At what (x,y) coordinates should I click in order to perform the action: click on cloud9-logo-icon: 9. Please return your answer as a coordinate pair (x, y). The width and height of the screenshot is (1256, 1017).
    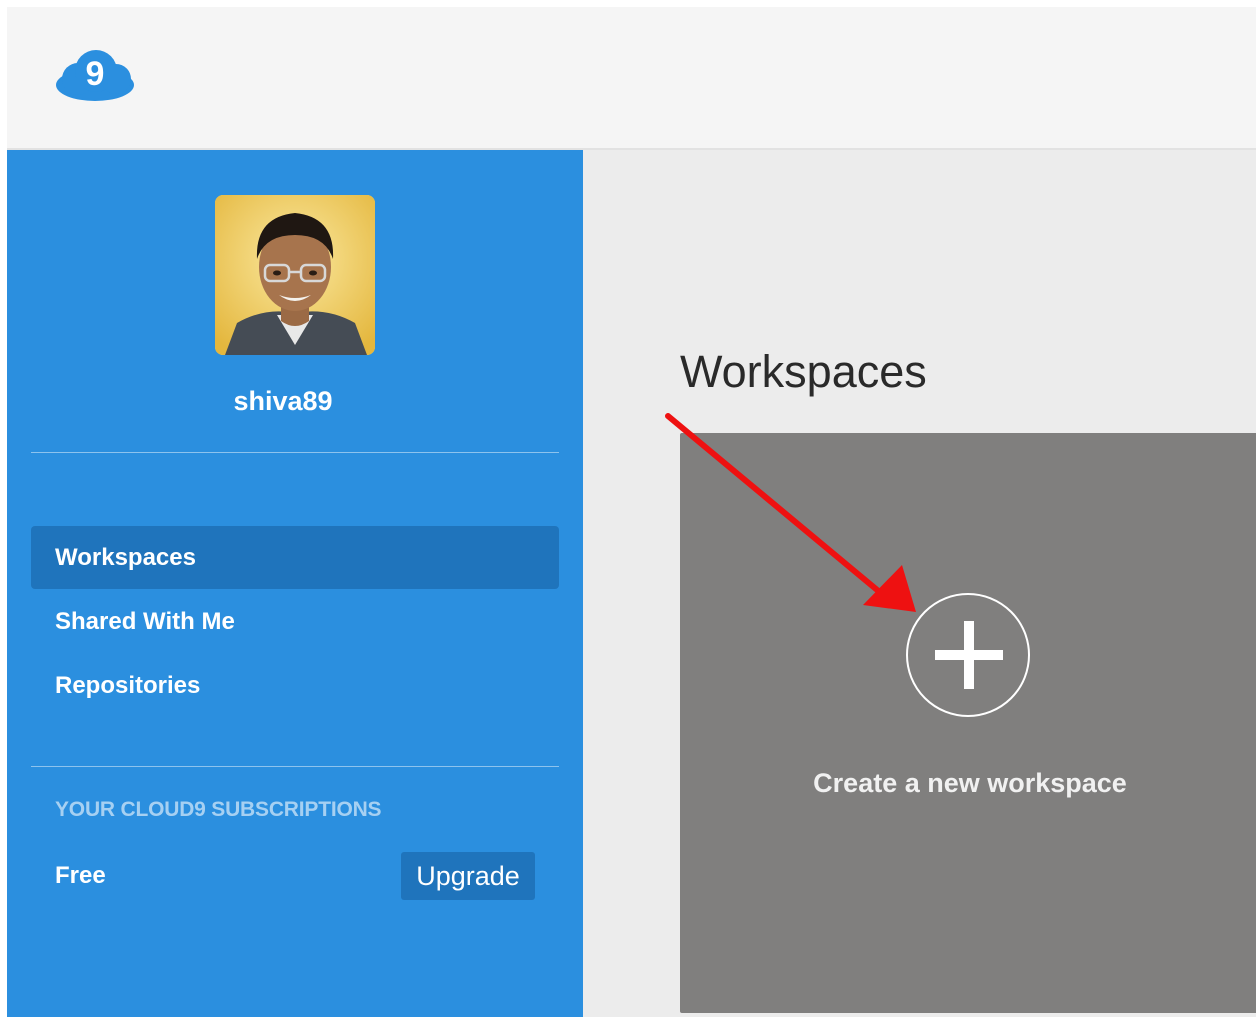
    Looking at the image, I should click on (95, 75).